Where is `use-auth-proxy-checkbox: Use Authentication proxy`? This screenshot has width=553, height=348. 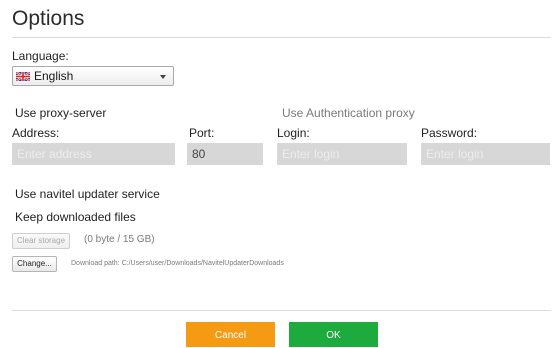
use-auth-proxy-checkbox: Use Authentication proxy is located at coordinates (348, 113).